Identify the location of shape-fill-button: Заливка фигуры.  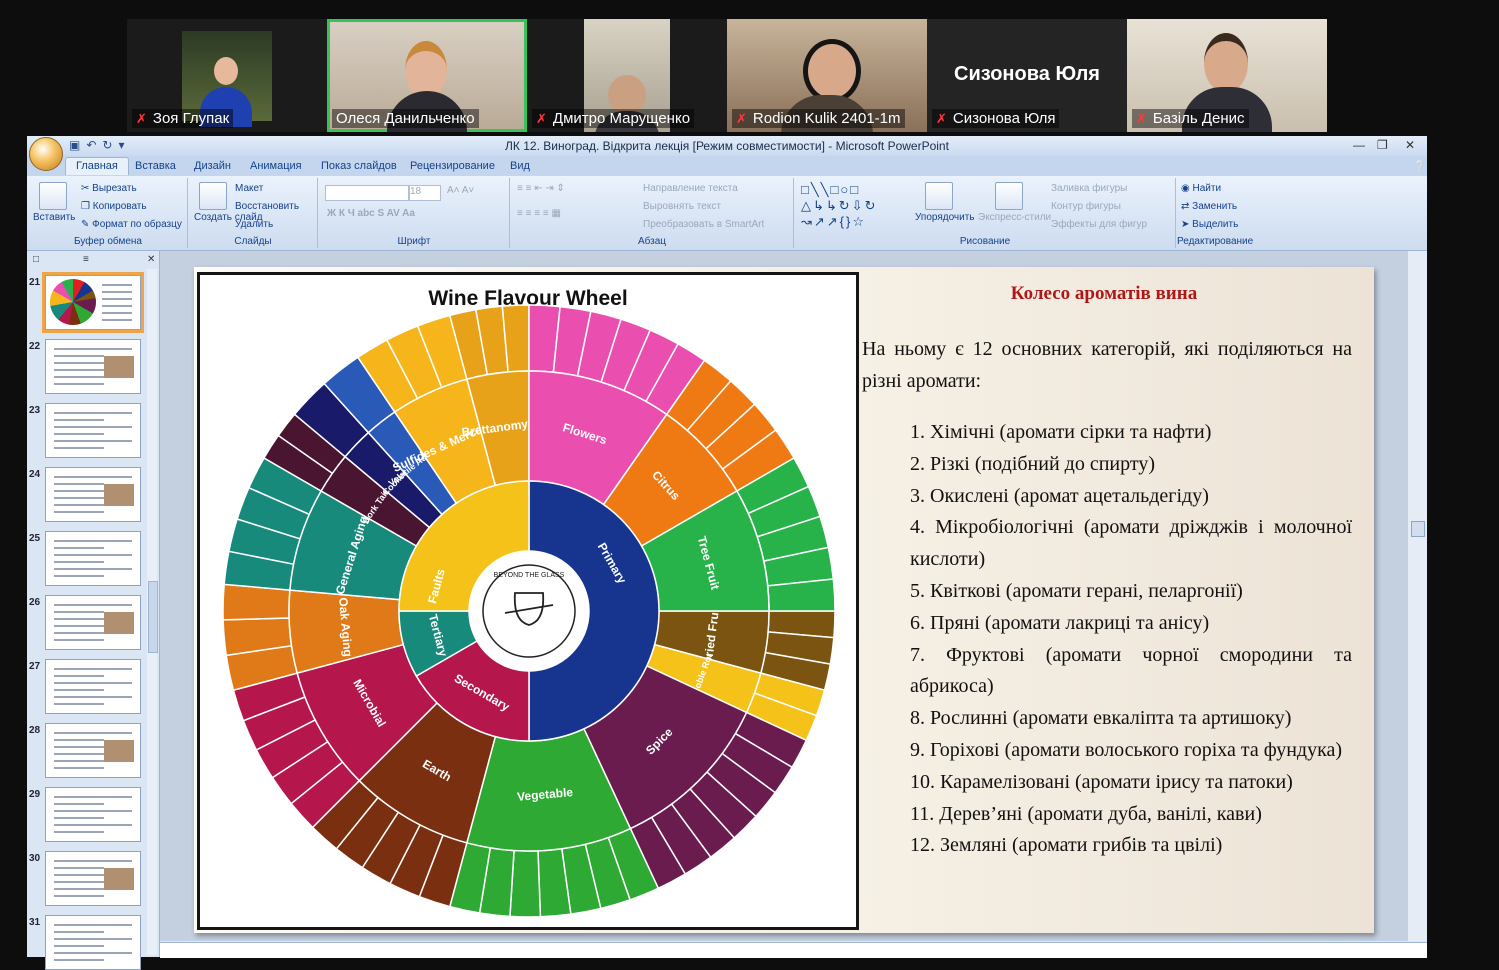
(1089, 188).